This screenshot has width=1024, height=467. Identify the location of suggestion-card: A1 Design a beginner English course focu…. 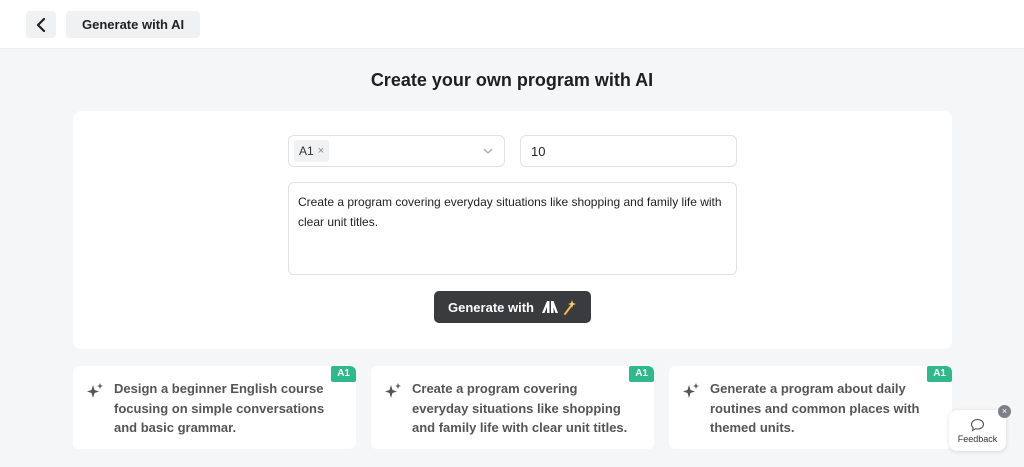
(214, 407).